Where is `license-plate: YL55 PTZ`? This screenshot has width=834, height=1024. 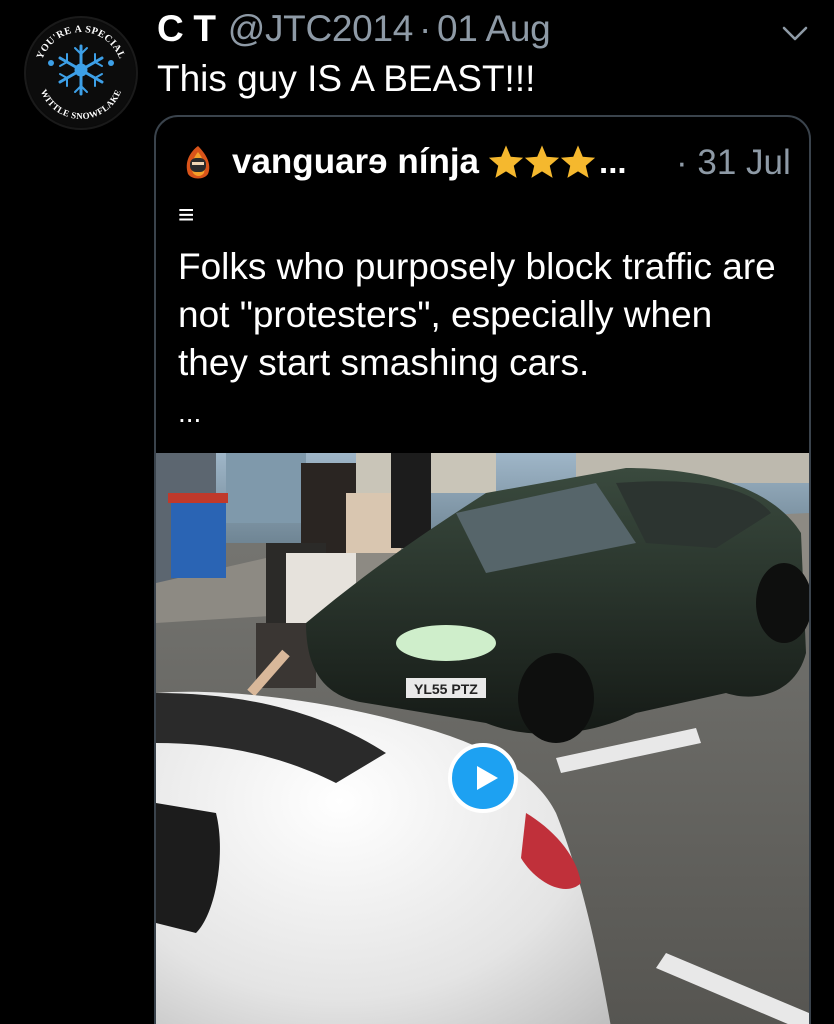 license-plate: YL55 PTZ is located at coordinates (446, 689).